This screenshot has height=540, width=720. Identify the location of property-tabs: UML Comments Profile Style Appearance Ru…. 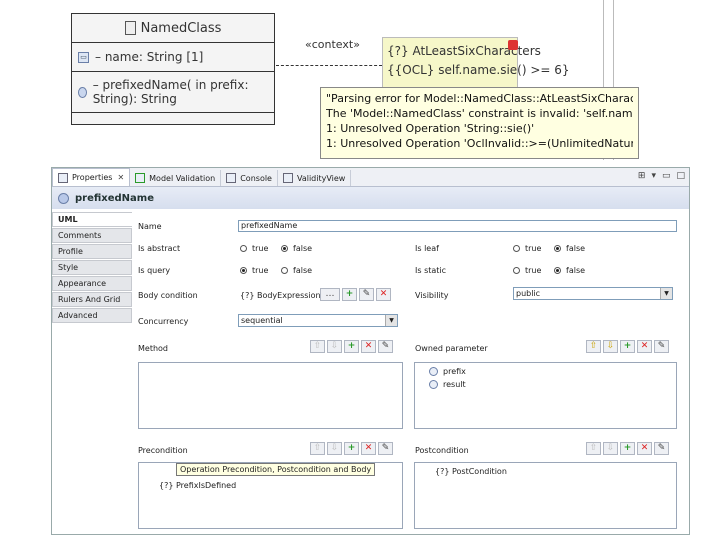
(92, 268).